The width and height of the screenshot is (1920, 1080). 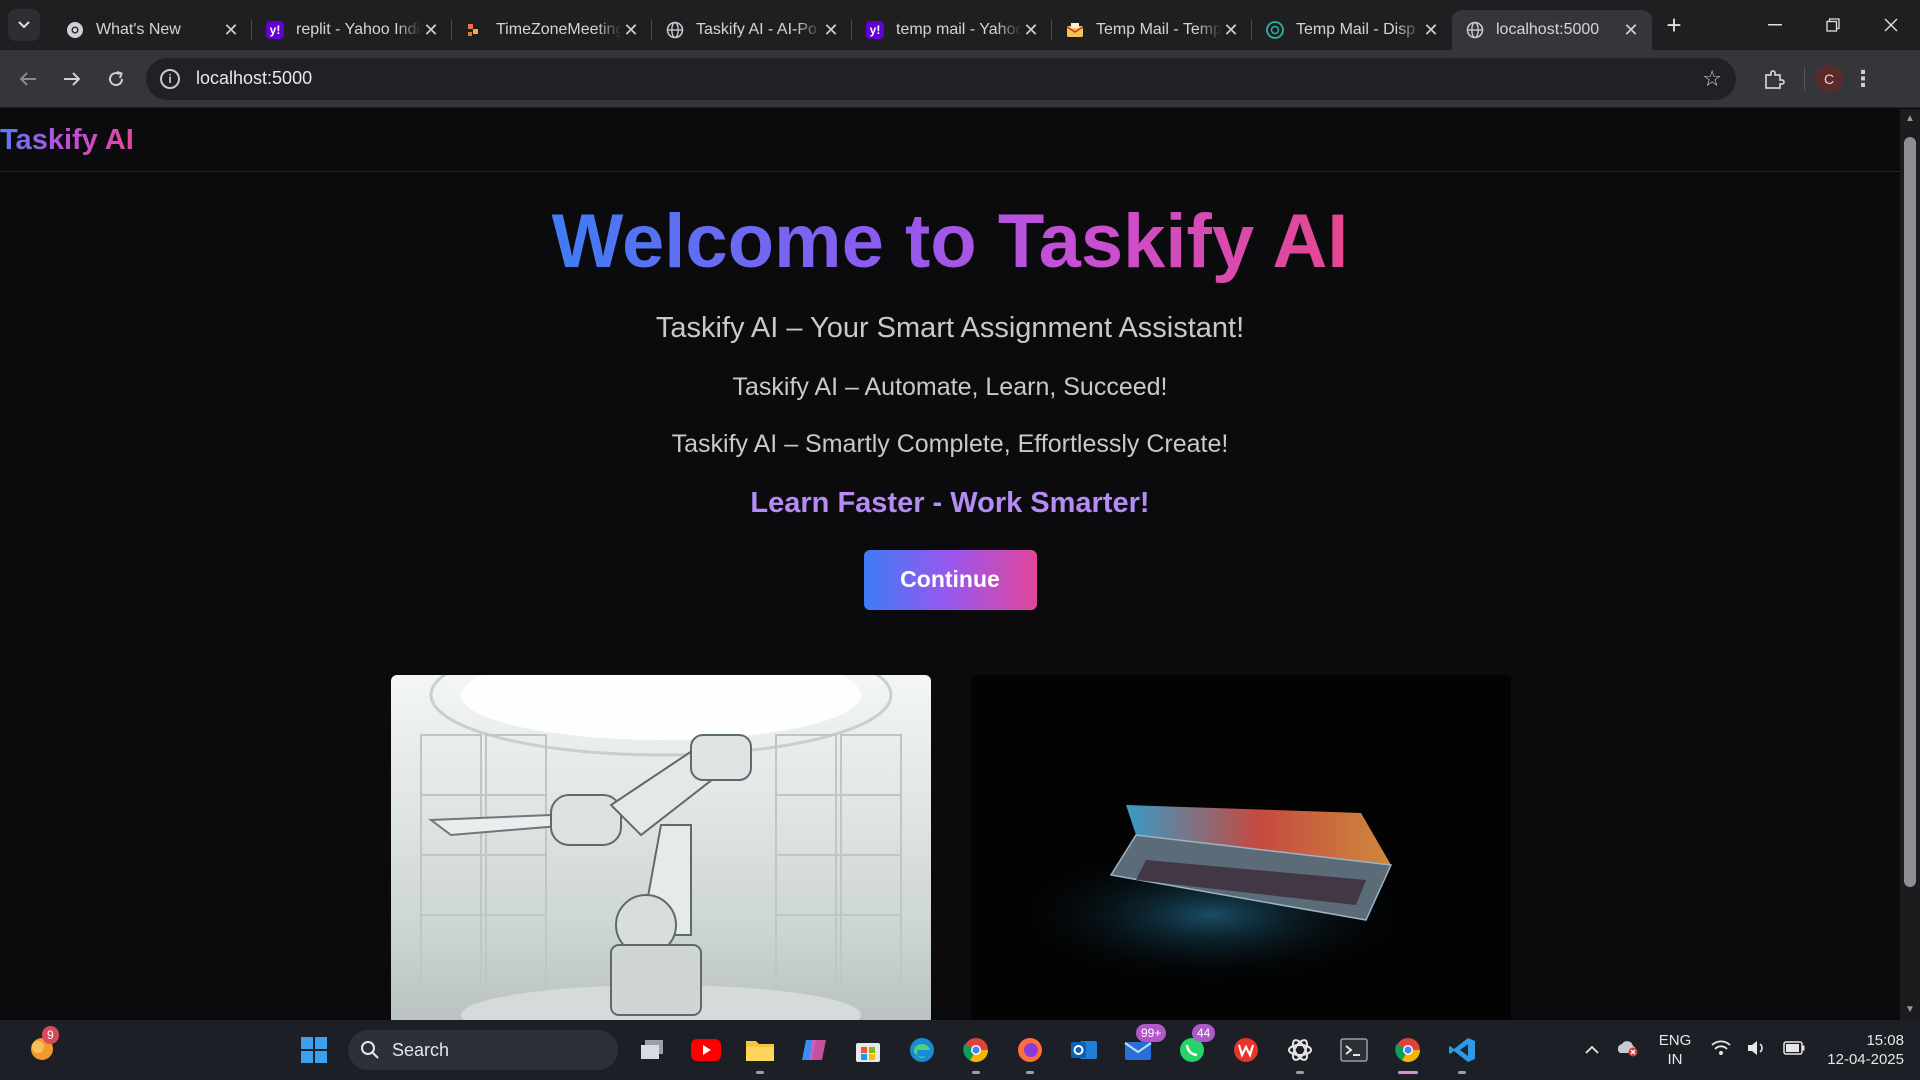 I want to click on scroll-thumb, so click(x=1910, y=512).